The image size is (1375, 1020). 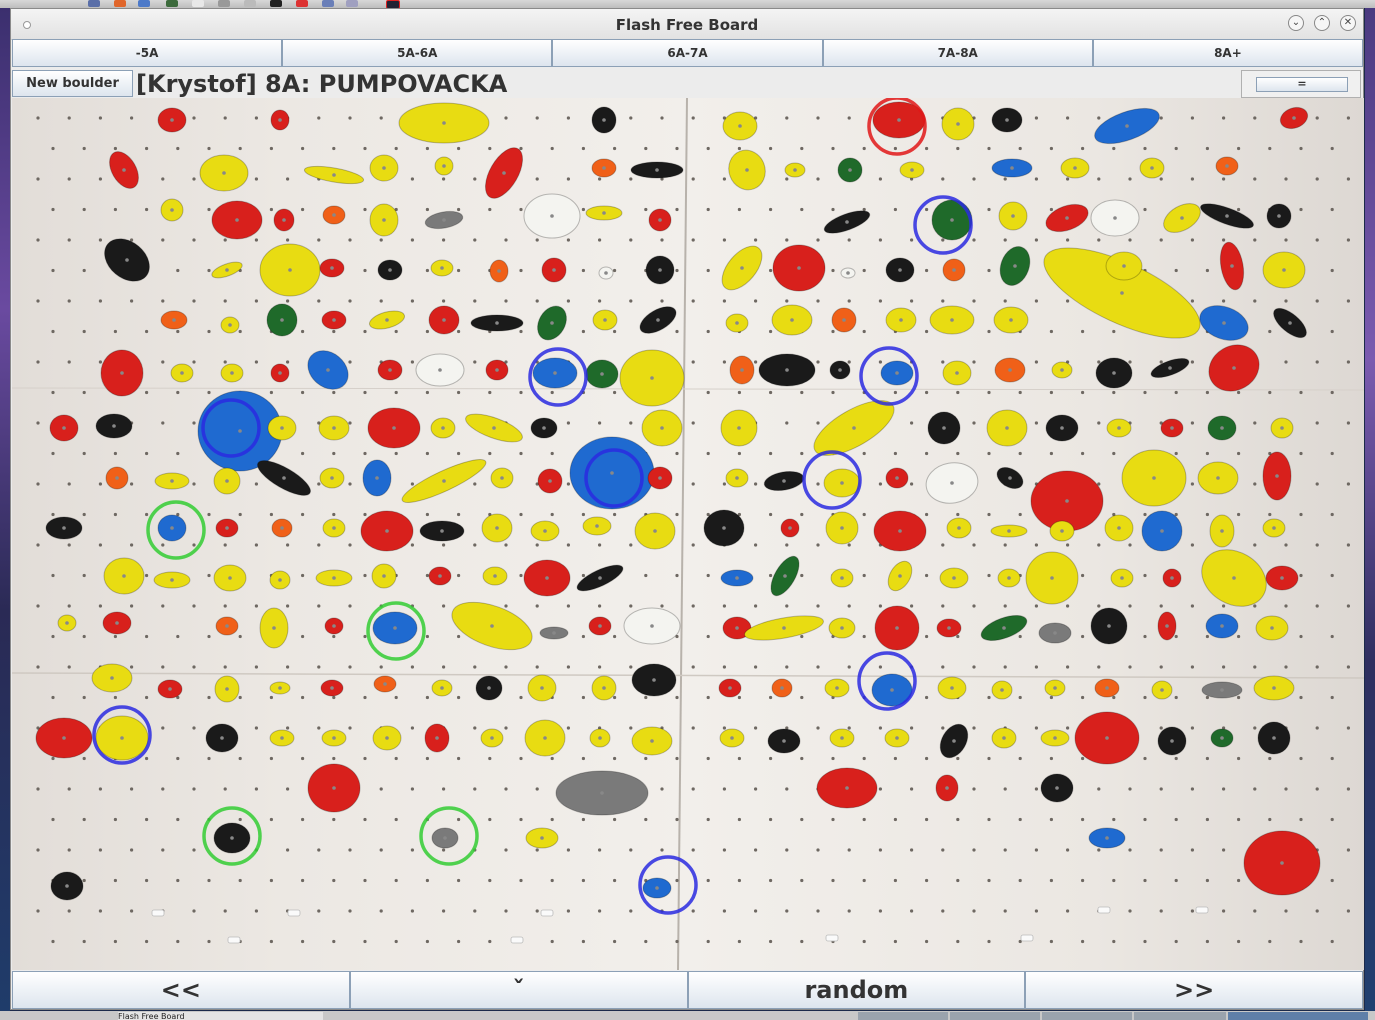 I want to click on minimize-button: ⌄, so click(x=1296, y=23).